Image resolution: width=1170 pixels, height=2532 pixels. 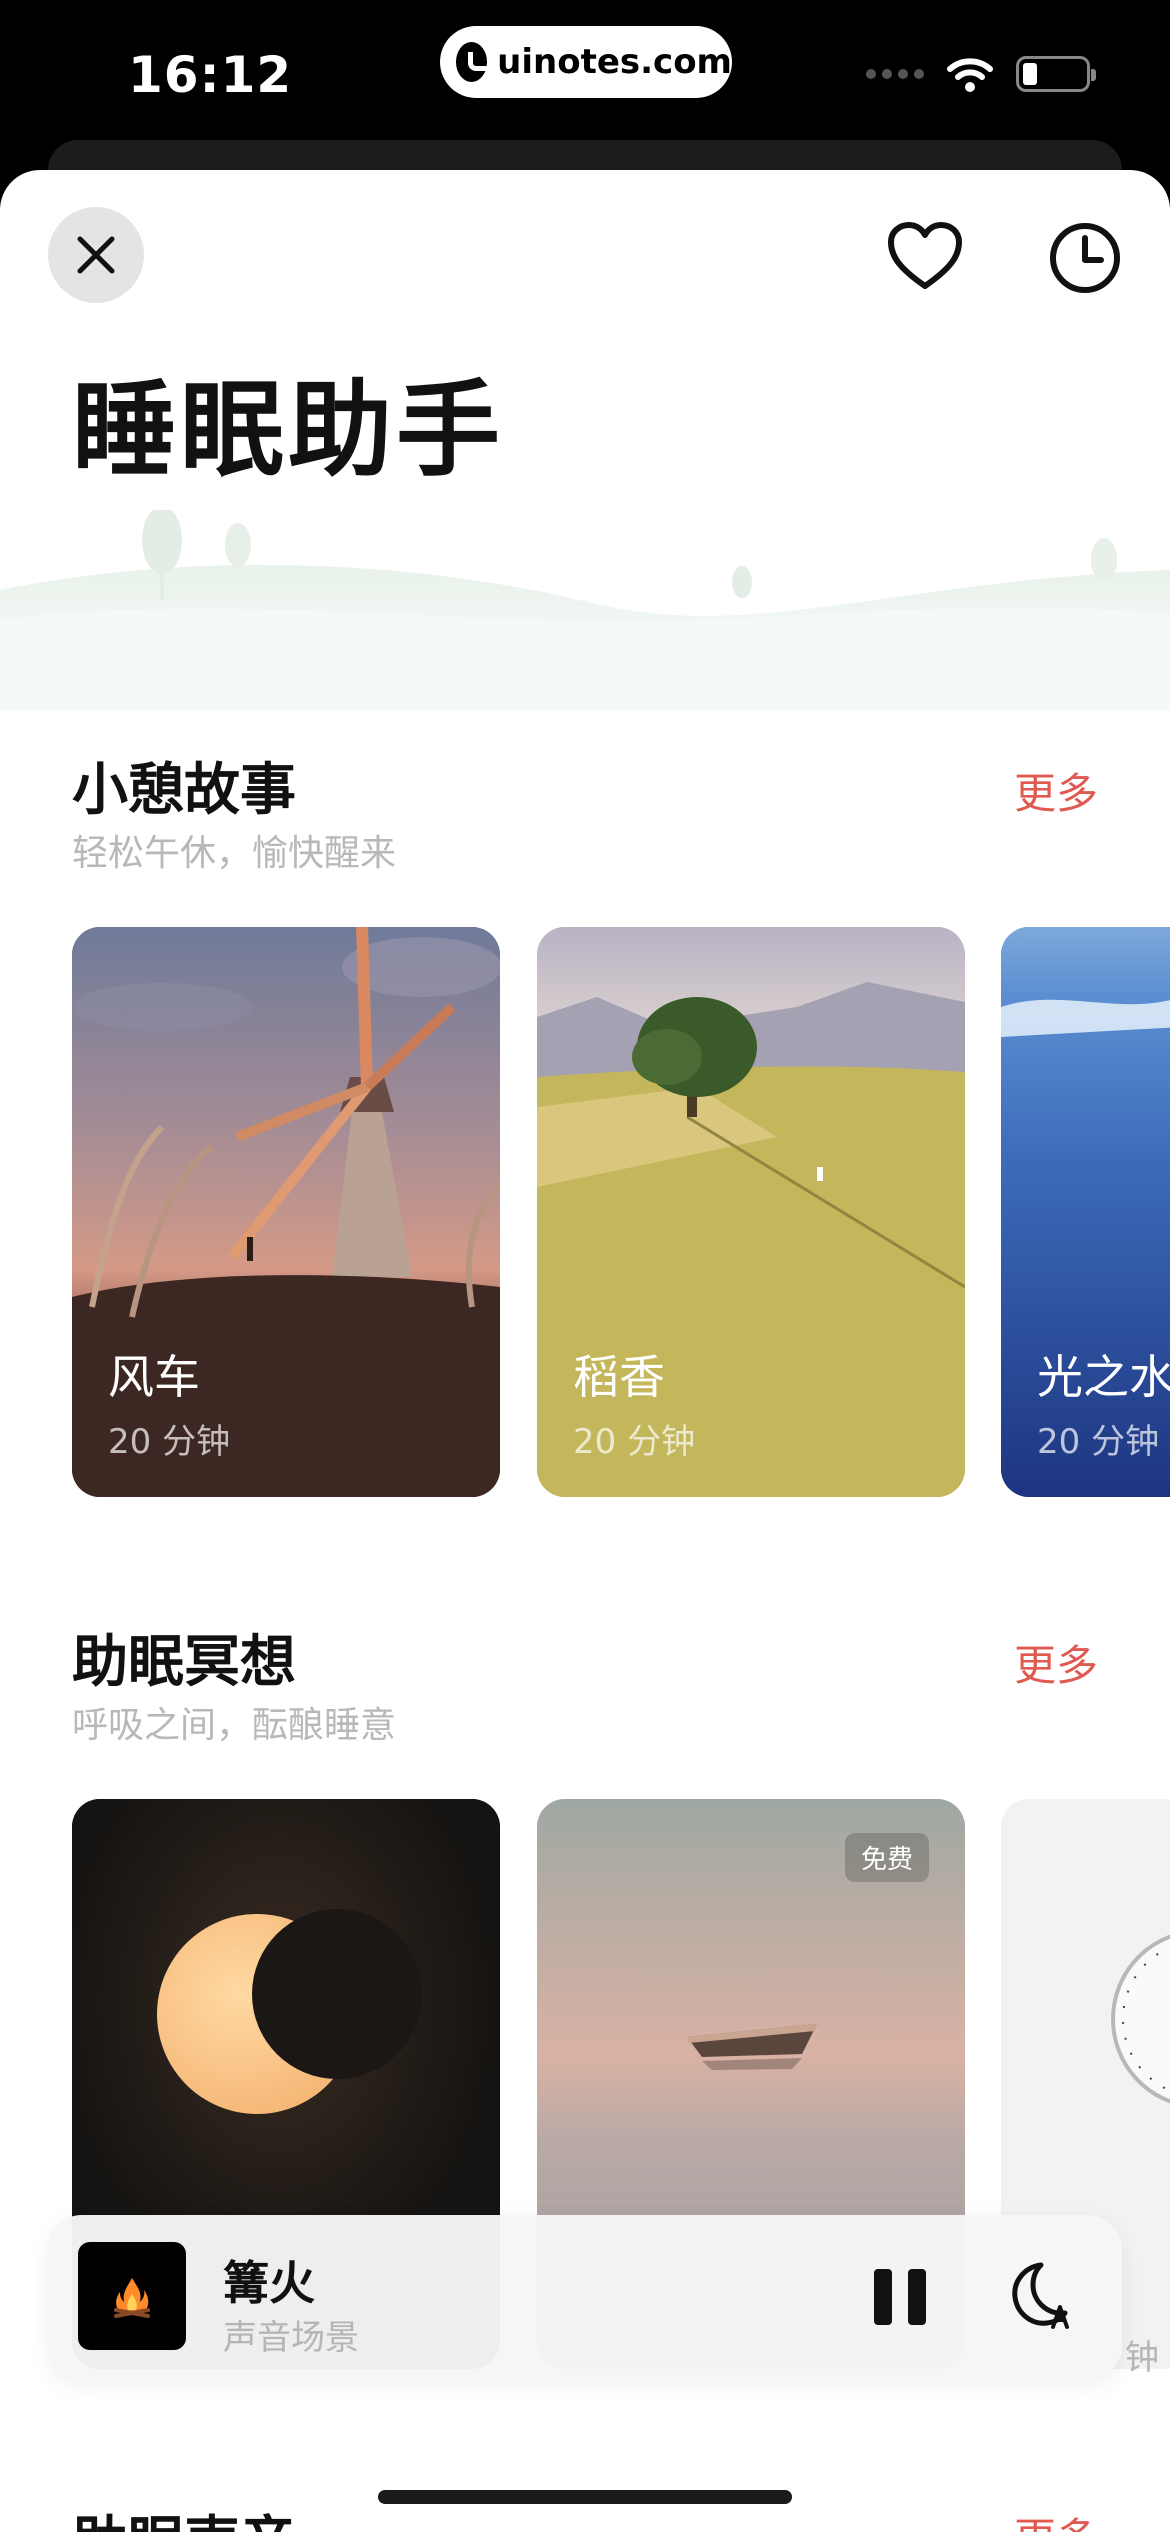 I want to click on site-logo-icon, so click(x=475, y=62).